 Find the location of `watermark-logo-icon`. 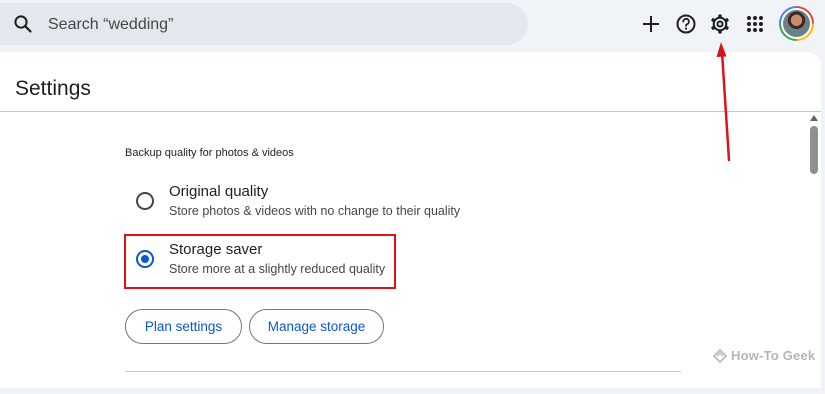

watermark-logo-icon is located at coordinates (720, 356).